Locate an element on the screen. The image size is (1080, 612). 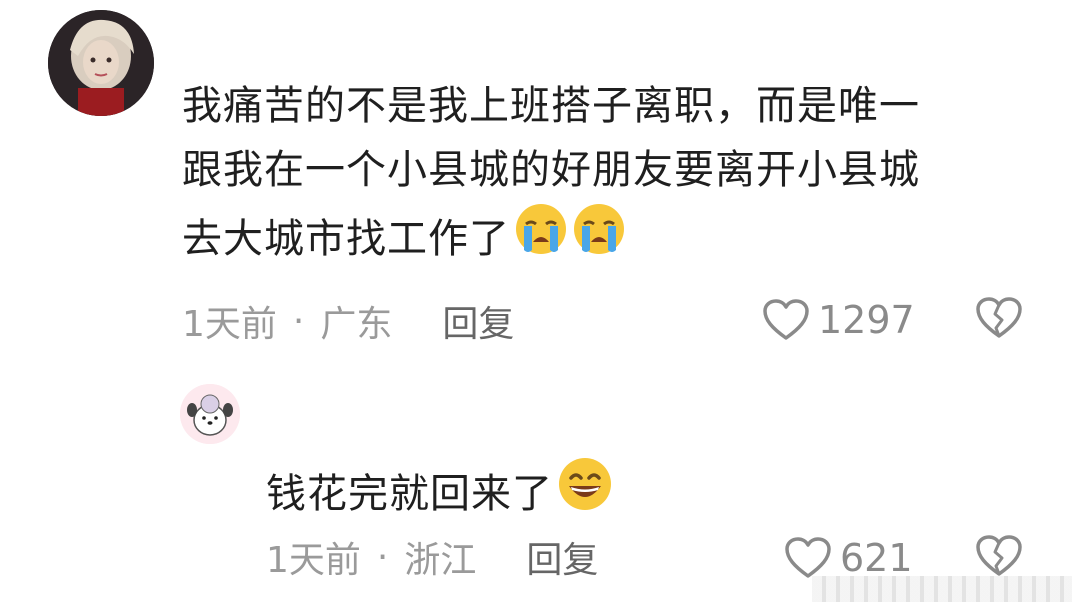
avatar-portrait-icon is located at coordinates (101, 63).